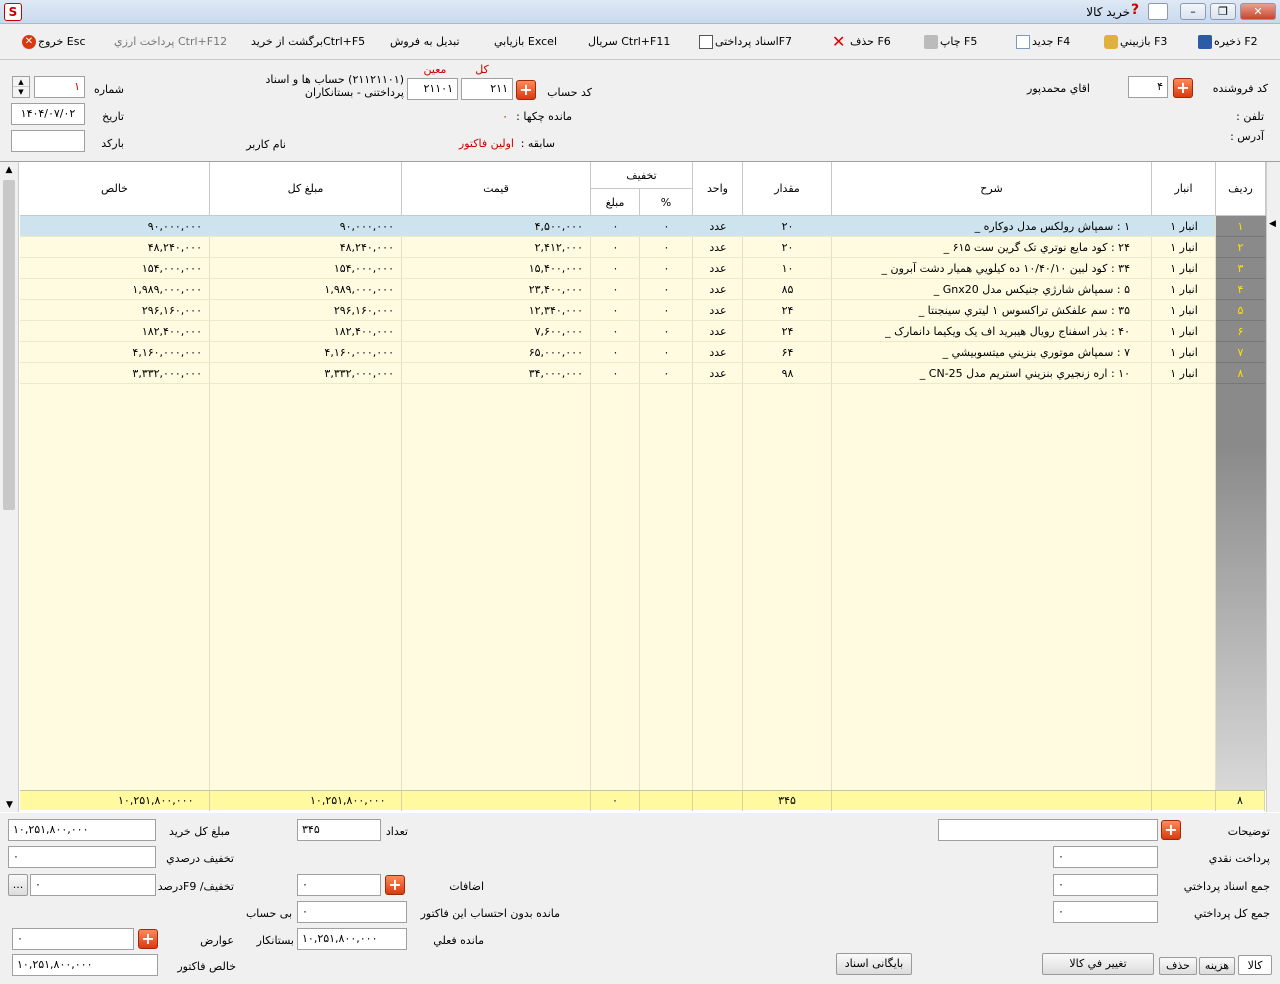 This screenshot has width=1280, height=984. What do you see at coordinates (1255, 965) in the screenshot?
I see `tab-goods: کالا` at bounding box center [1255, 965].